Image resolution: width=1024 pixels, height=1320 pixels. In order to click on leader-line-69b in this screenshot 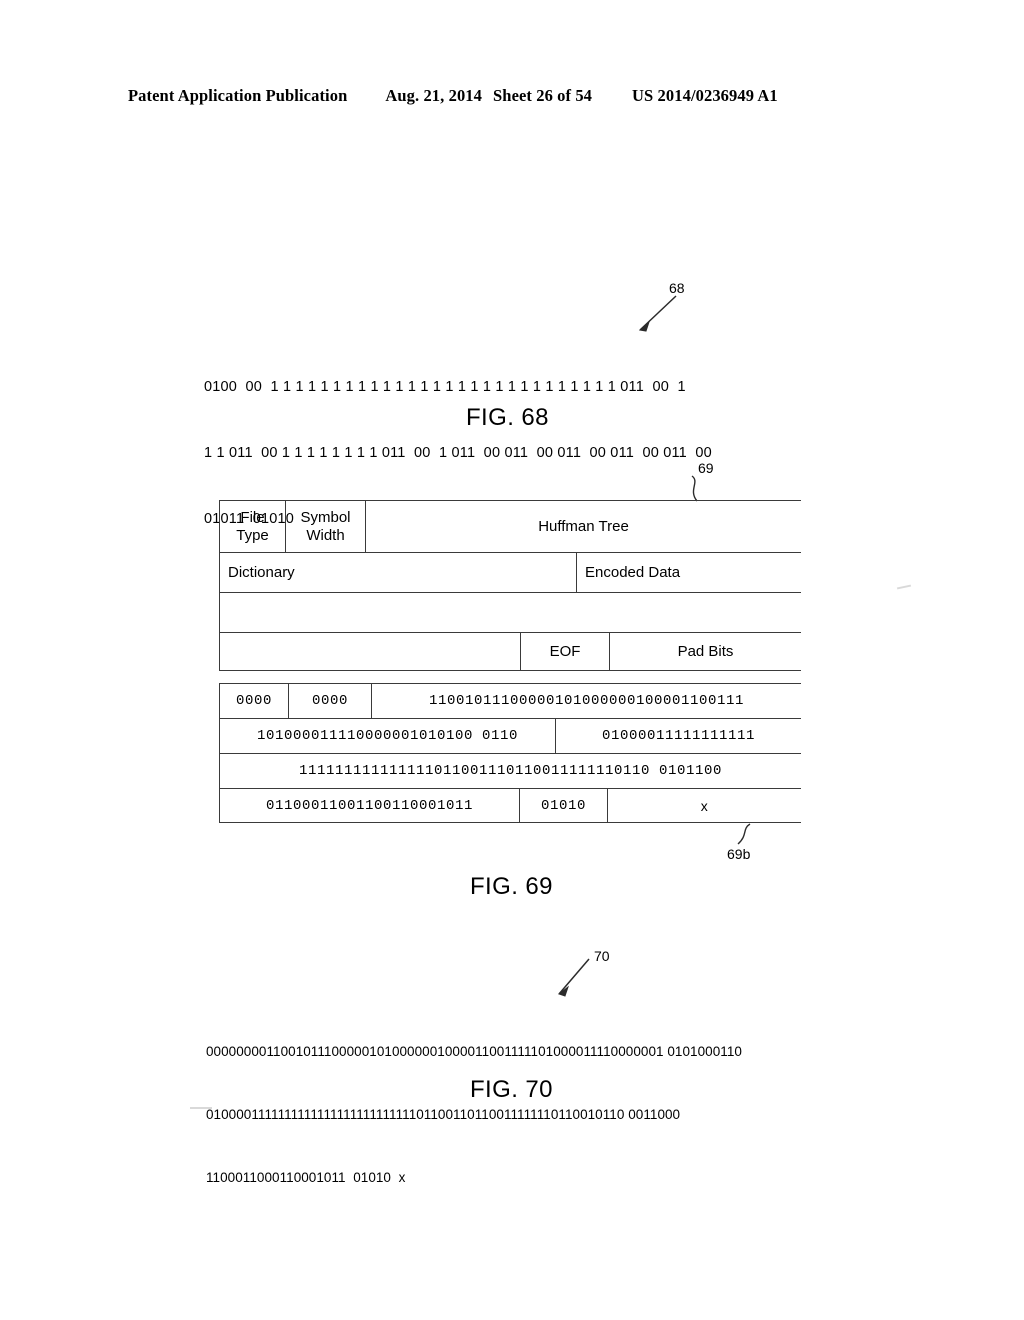, I will do `click(744, 834)`.